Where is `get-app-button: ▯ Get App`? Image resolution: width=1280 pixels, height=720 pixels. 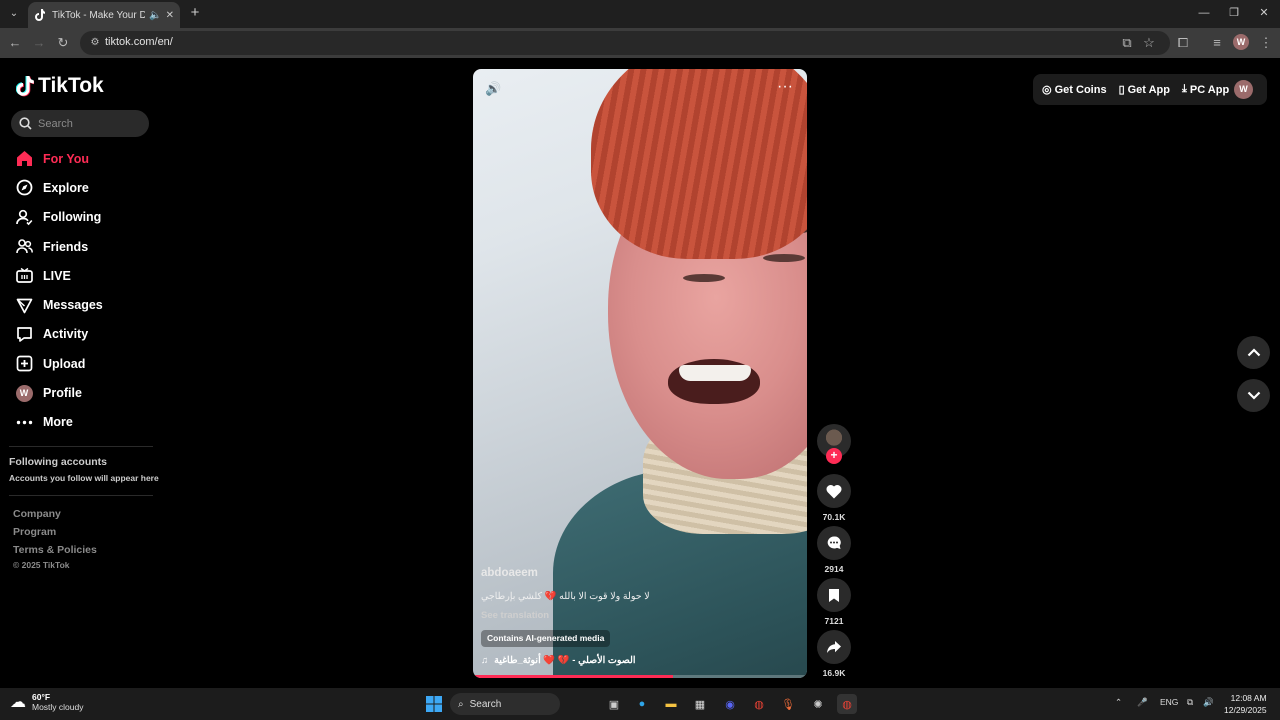
get-app-button: ▯ Get App is located at coordinates (1144, 90).